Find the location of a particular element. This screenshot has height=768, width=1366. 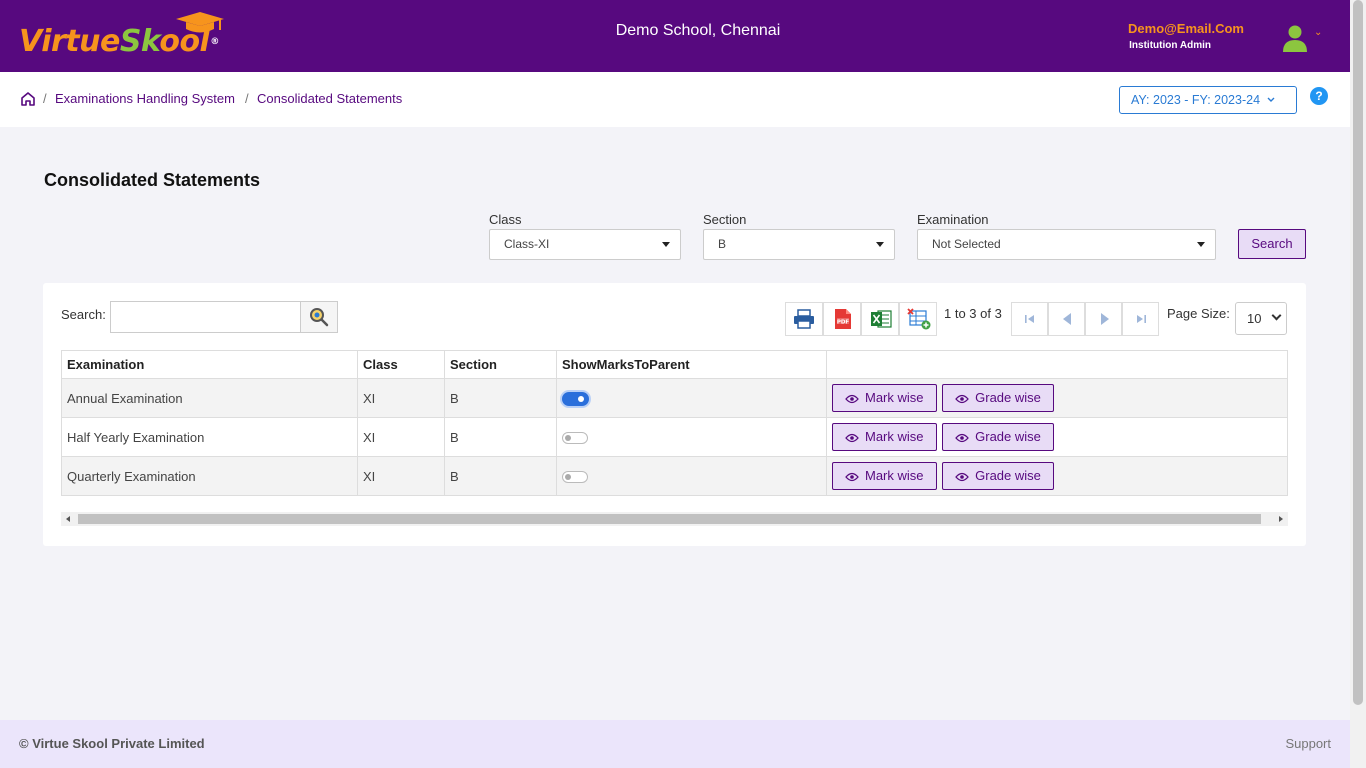

academic-year-select: AY: 2023 - FY: 2023-24 is located at coordinates (1208, 100).